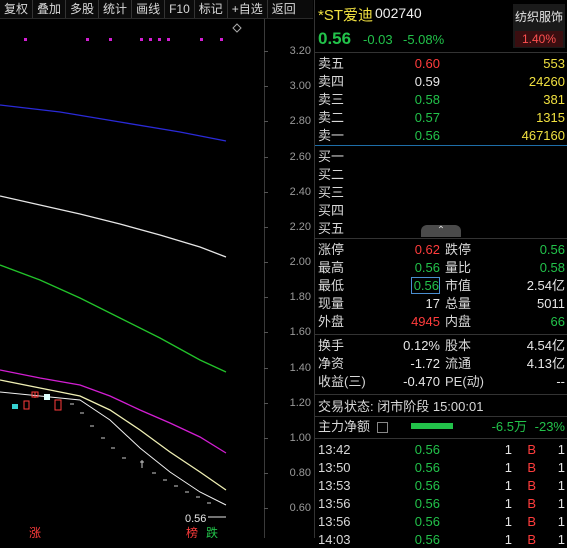 Image resolution: width=567 pixels, height=548 pixels. Describe the element at coordinates (378, 39) in the screenshot. I see `price-change: -0.03` at that location.